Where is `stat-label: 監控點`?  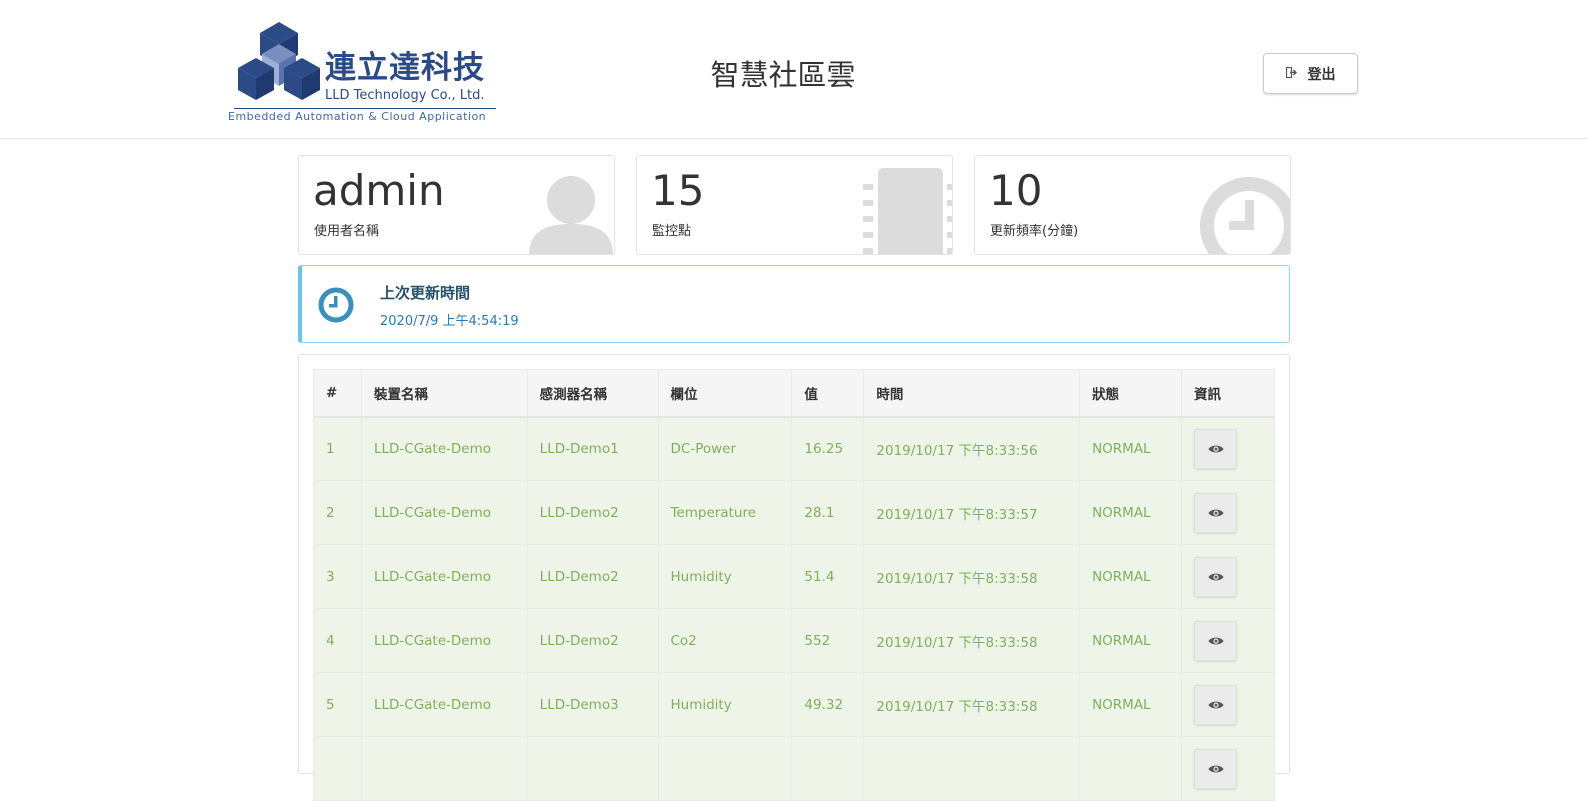 stat-label: 監控點 is located at coordinates (672, 231).